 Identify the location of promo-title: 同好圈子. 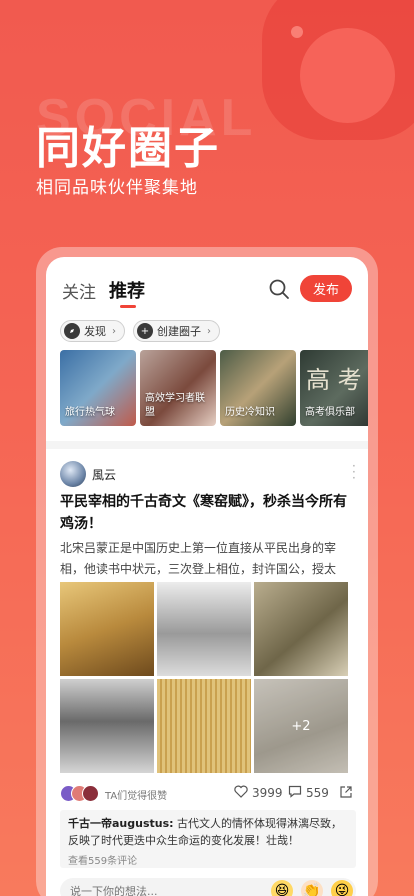
(128, 148).